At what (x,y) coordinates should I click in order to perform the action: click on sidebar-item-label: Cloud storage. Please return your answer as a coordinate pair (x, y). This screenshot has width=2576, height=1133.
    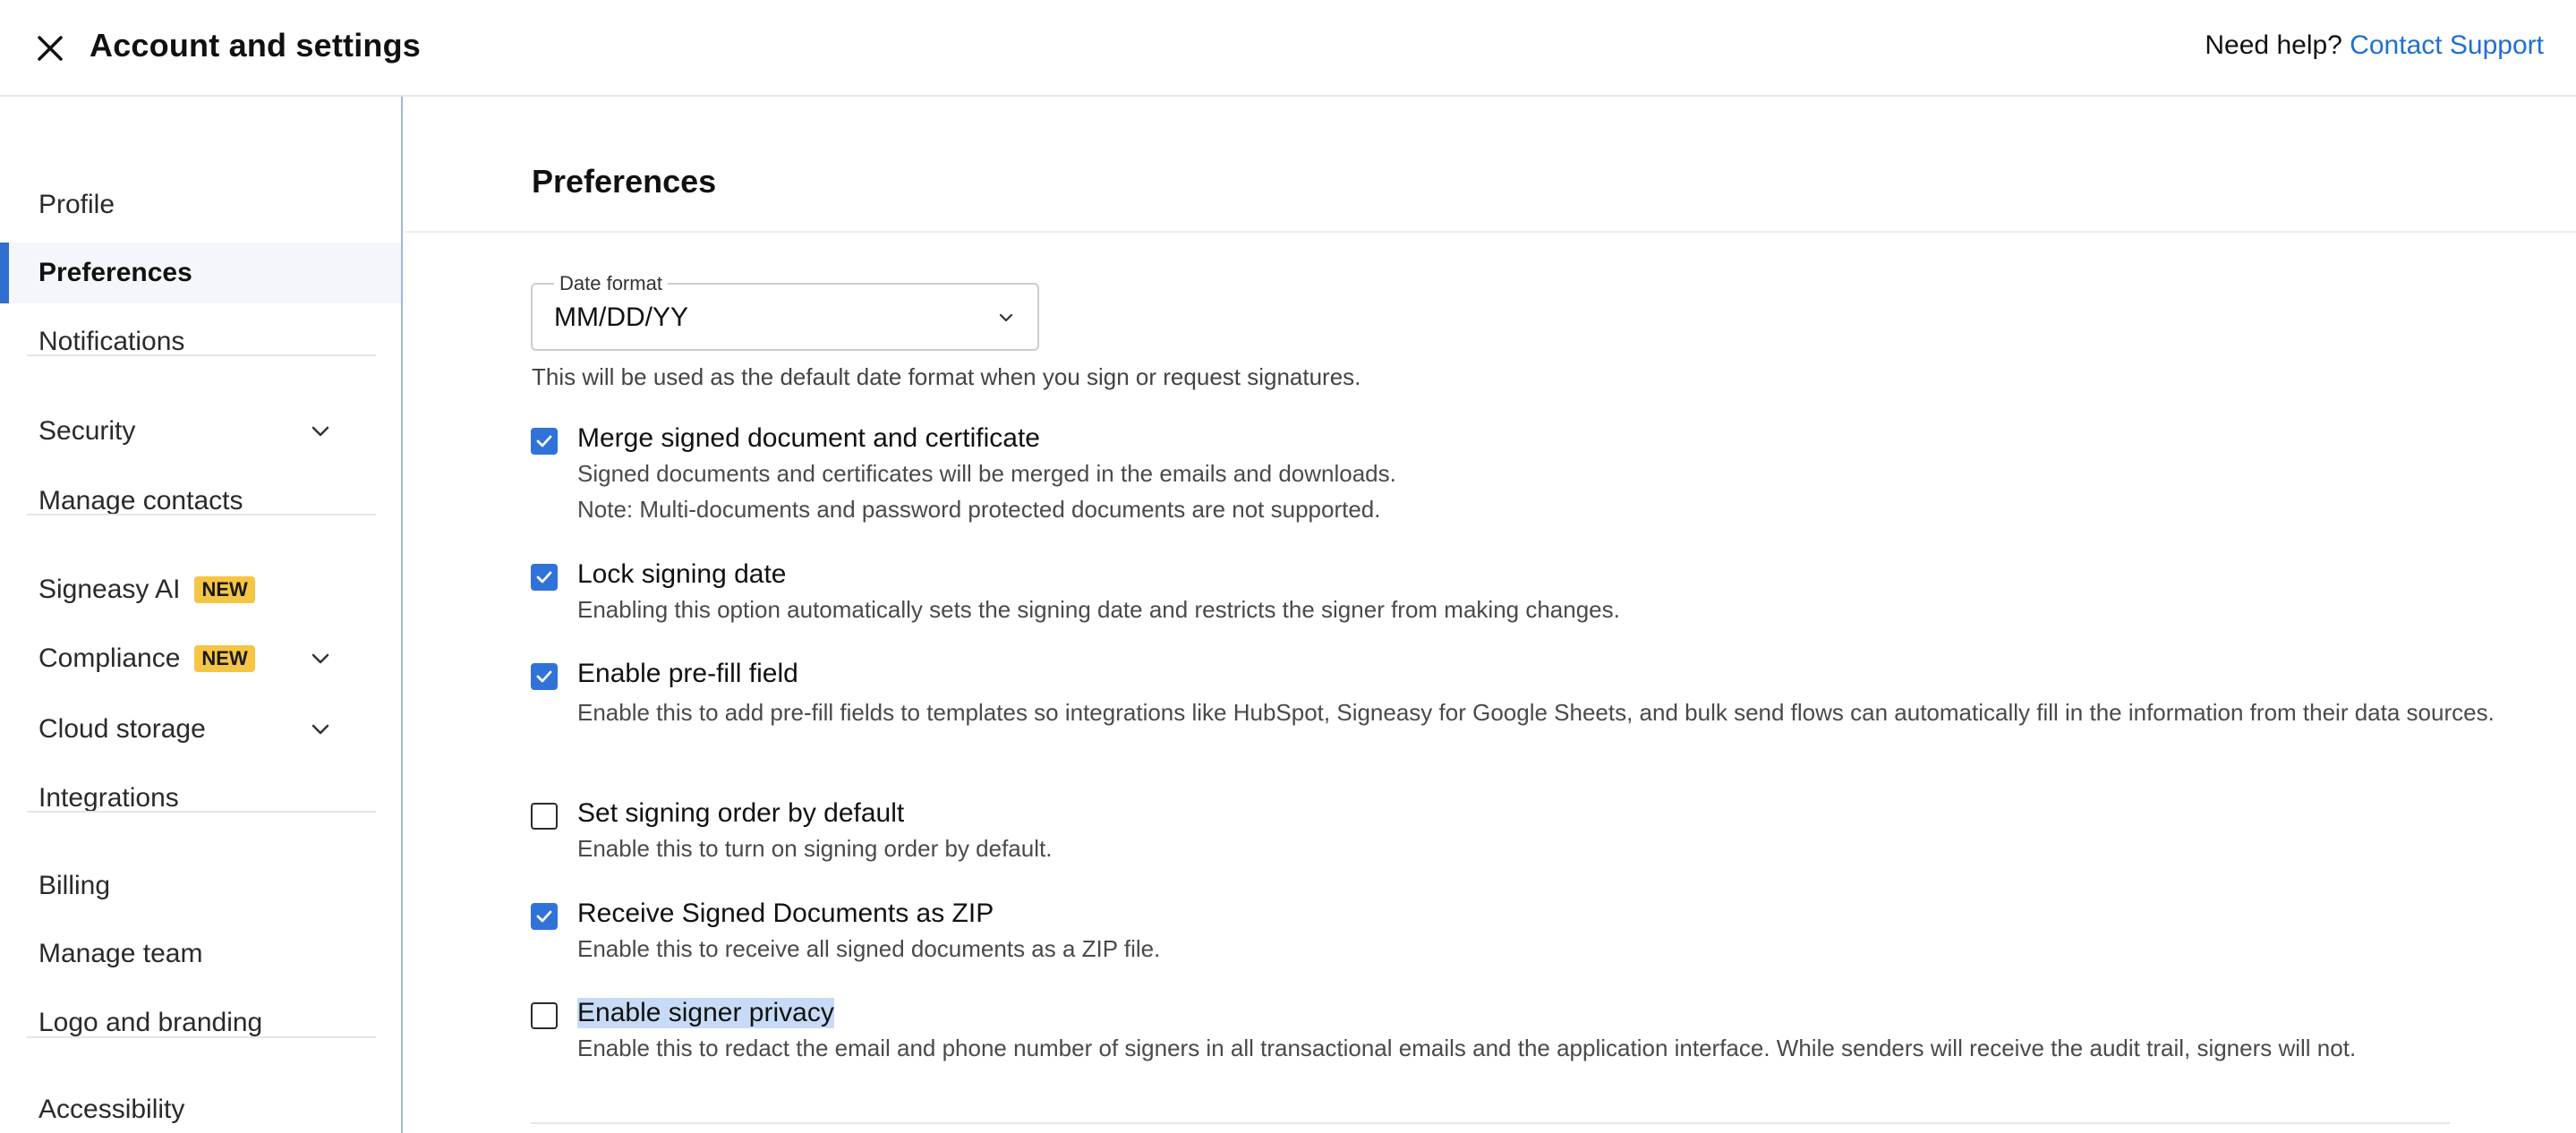
    Looking at the image, I should click on (122, 729).